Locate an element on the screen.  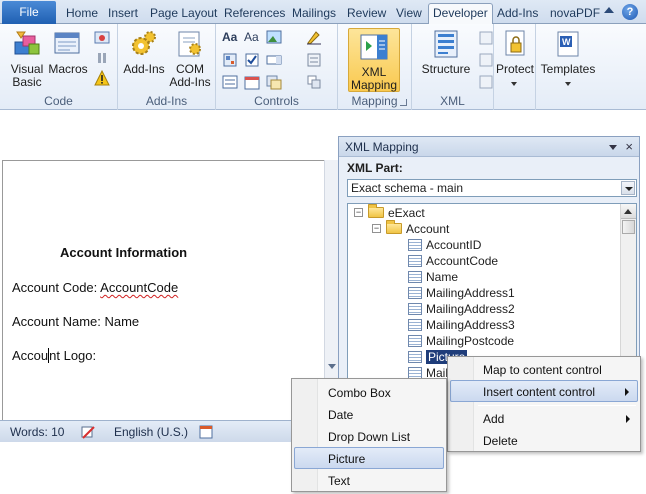
proofing-icon is located at coordinates (88, 432).